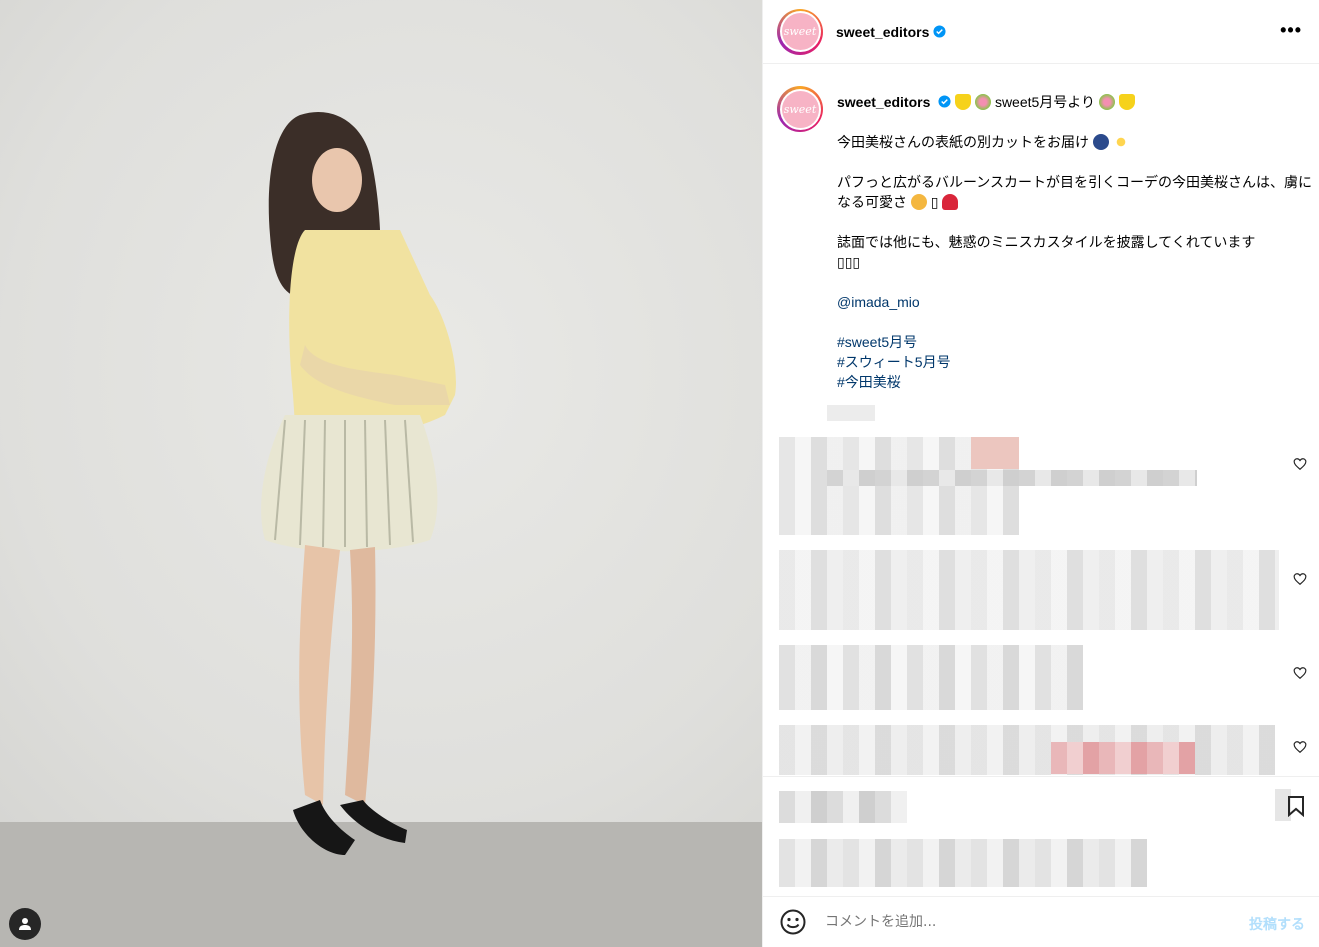  I want to click on caption-username: sweet_editors, so click(883, 102).